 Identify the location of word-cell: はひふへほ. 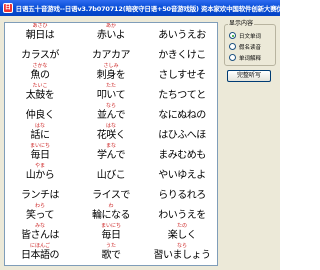
(182, 134).